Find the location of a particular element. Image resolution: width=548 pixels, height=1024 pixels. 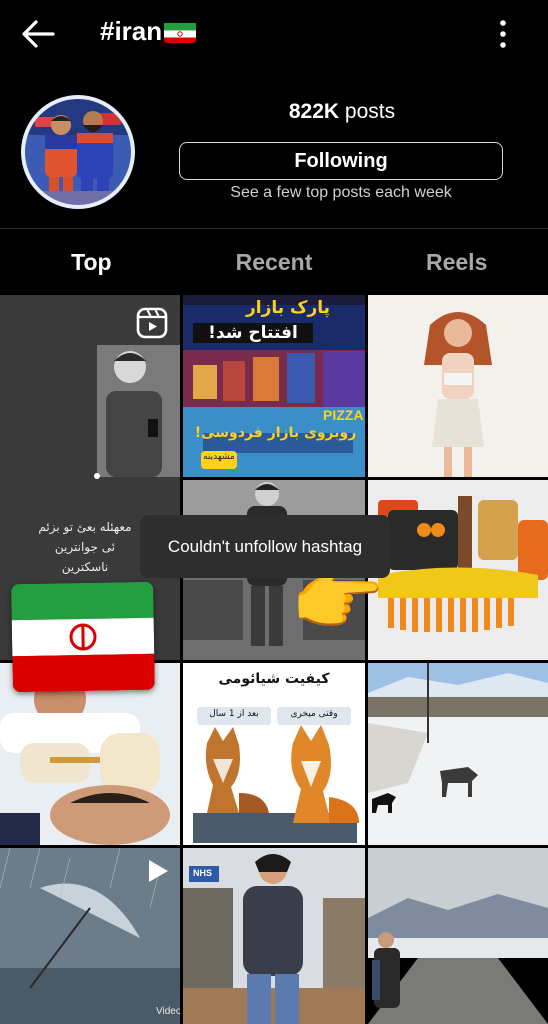

tab-reels: Reels is located at coordinates (456, 262).